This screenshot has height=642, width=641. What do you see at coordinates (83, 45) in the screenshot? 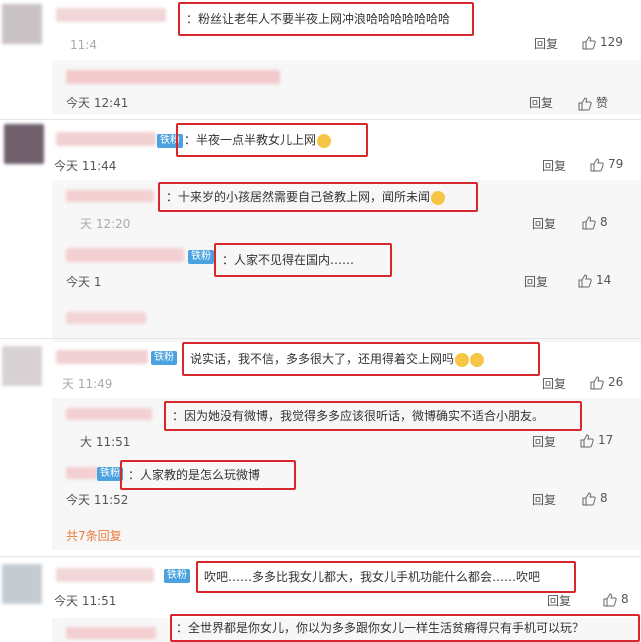
I see `timestamp: 11:4` at bounding box center [83, 45].